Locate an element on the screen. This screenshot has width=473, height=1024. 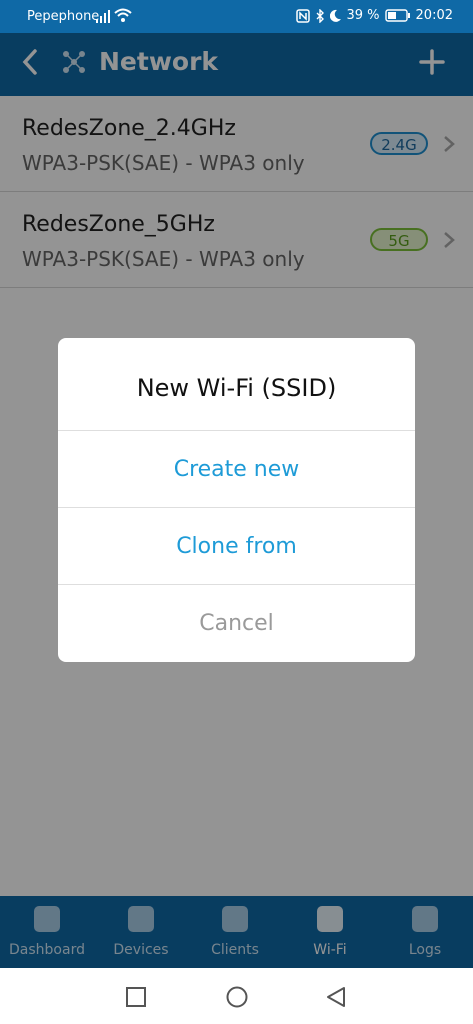
create-new-button: Create new is located at coordinates (236, 469).